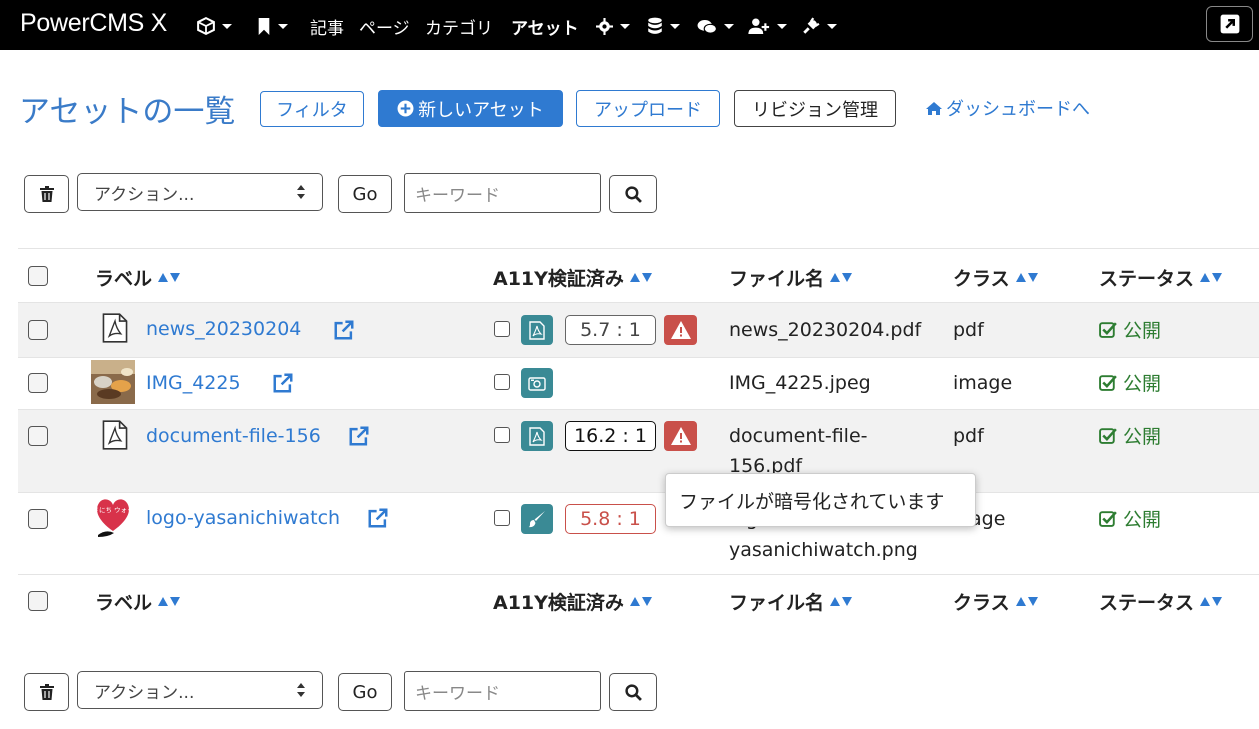  I want to click on nav-item-pages: ページ, so click(384, 26).